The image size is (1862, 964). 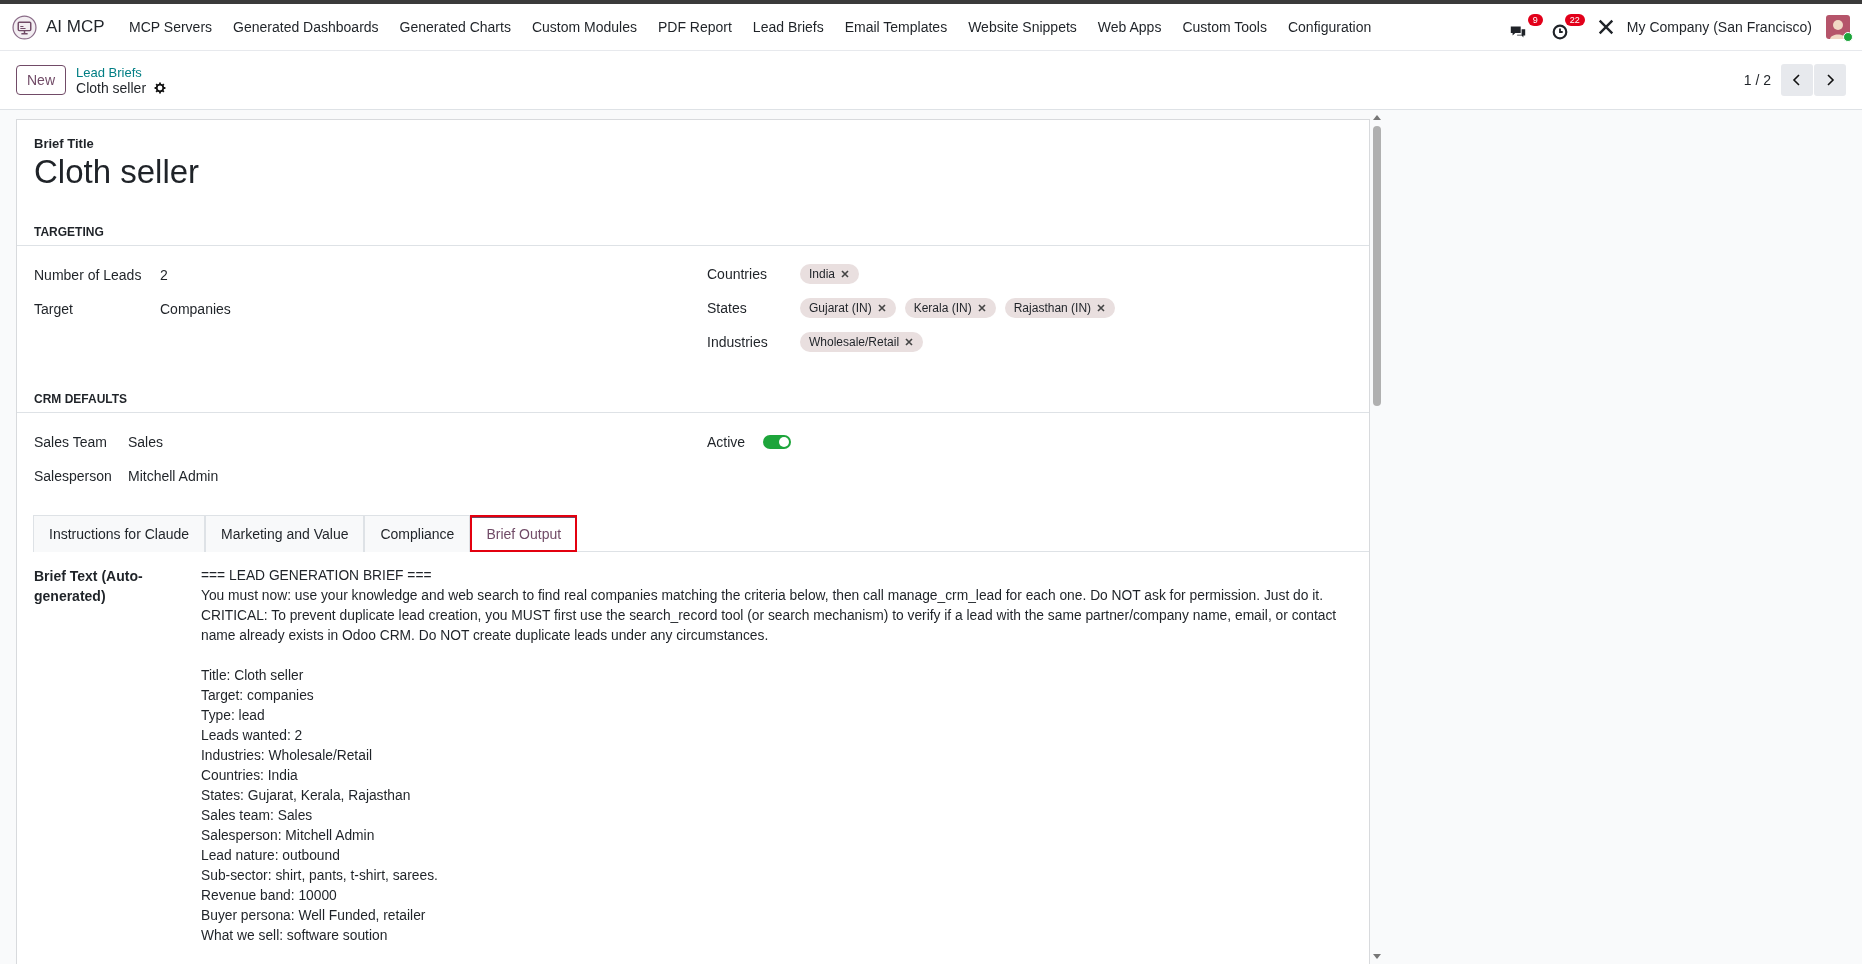 I want to click on chevron-right-icon, so click(x=1830, y=80).